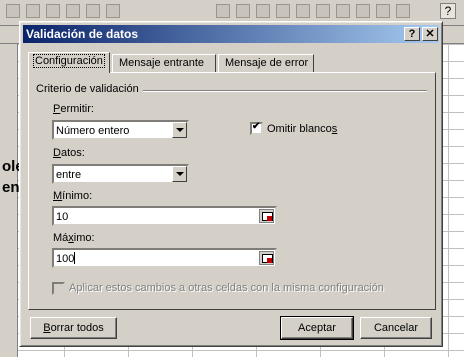 The image size is (464, 357). I want to click on maximo-value: 100, so click(65, 259).